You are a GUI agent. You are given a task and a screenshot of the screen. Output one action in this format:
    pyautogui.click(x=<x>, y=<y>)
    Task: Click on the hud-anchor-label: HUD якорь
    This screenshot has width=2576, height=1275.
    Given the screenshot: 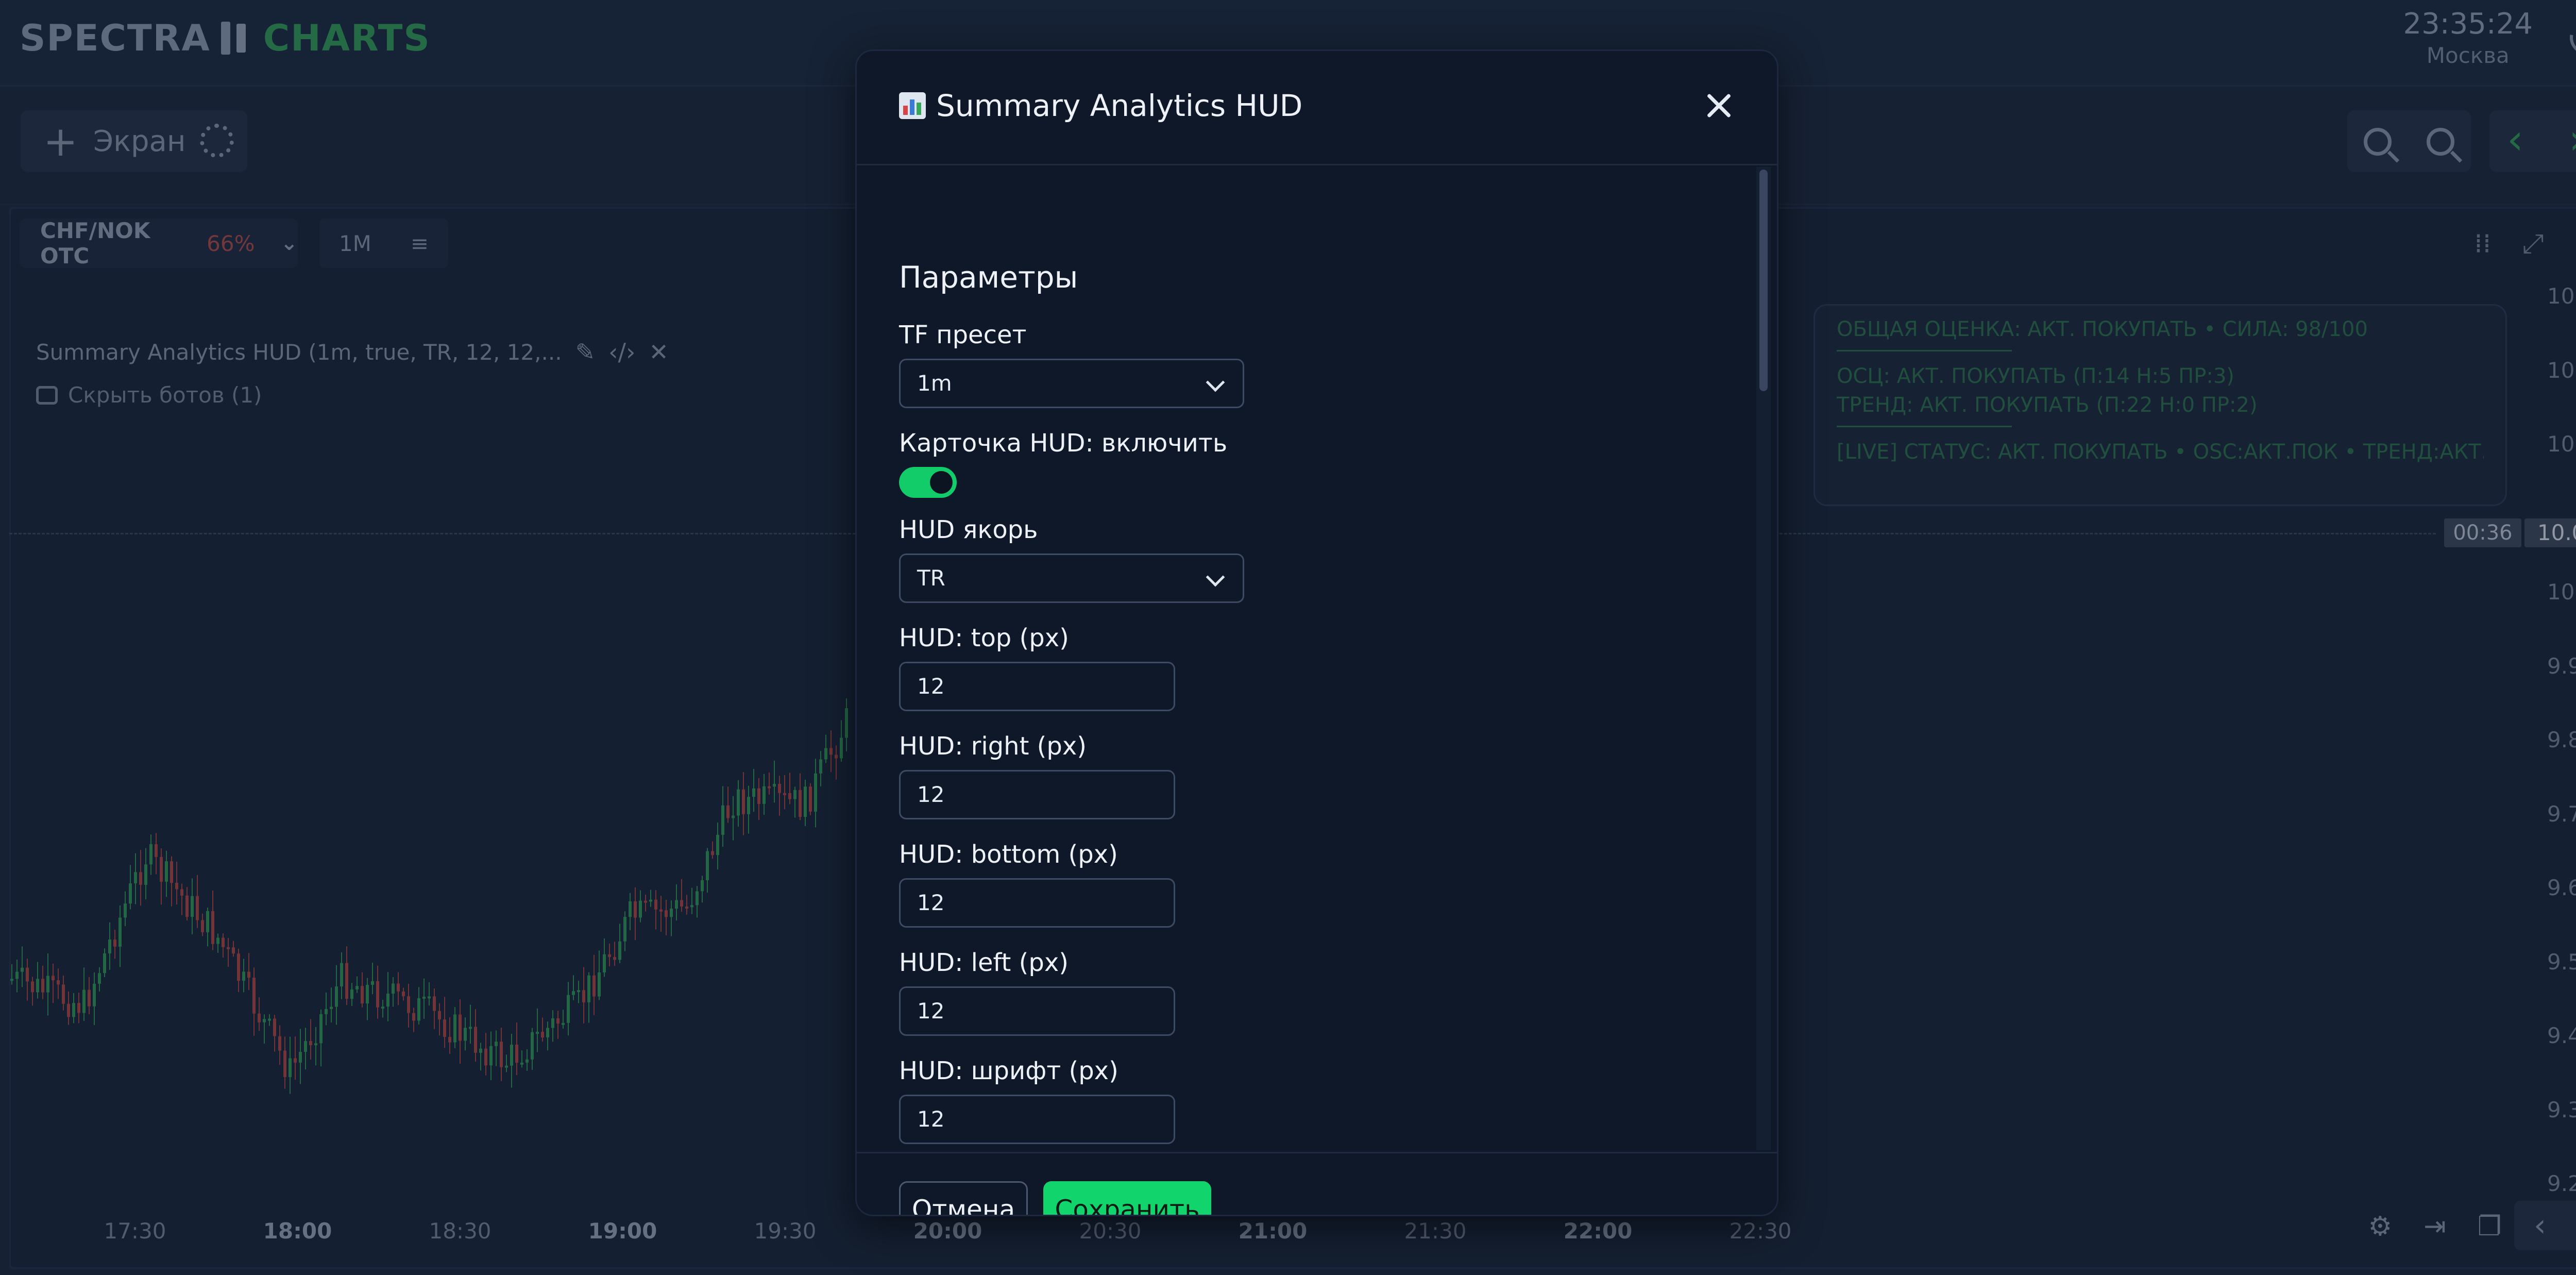 What is the action you would take?
    pyautogui.click(x=968, y=529)
    